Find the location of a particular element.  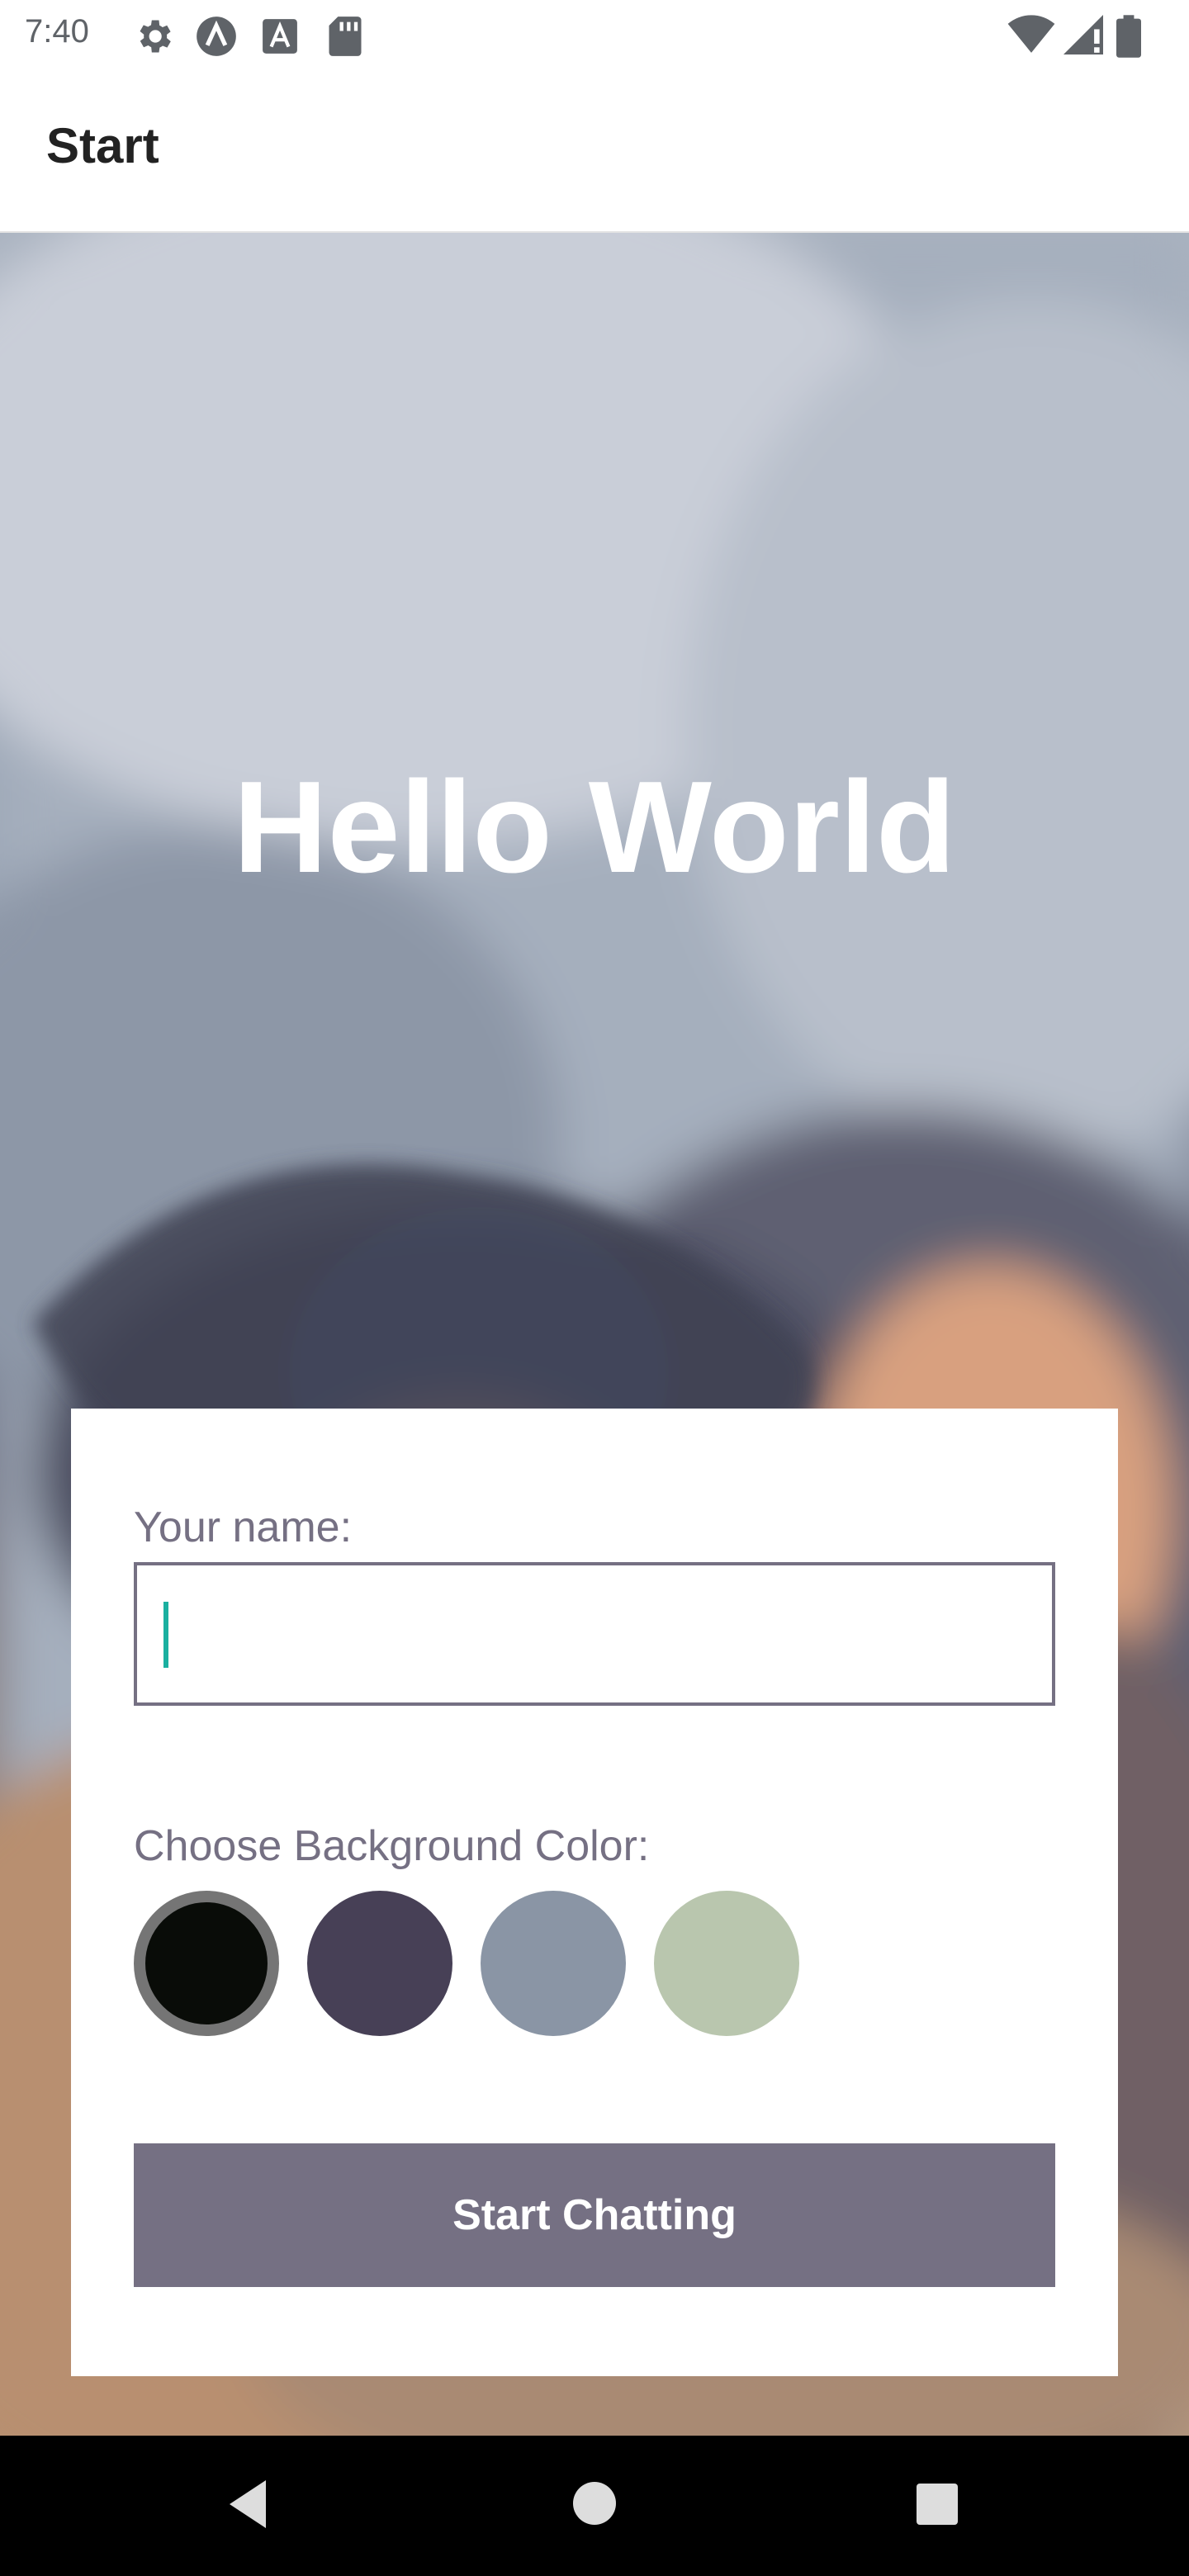

battery-icon is located at coordinates (1128, 38).